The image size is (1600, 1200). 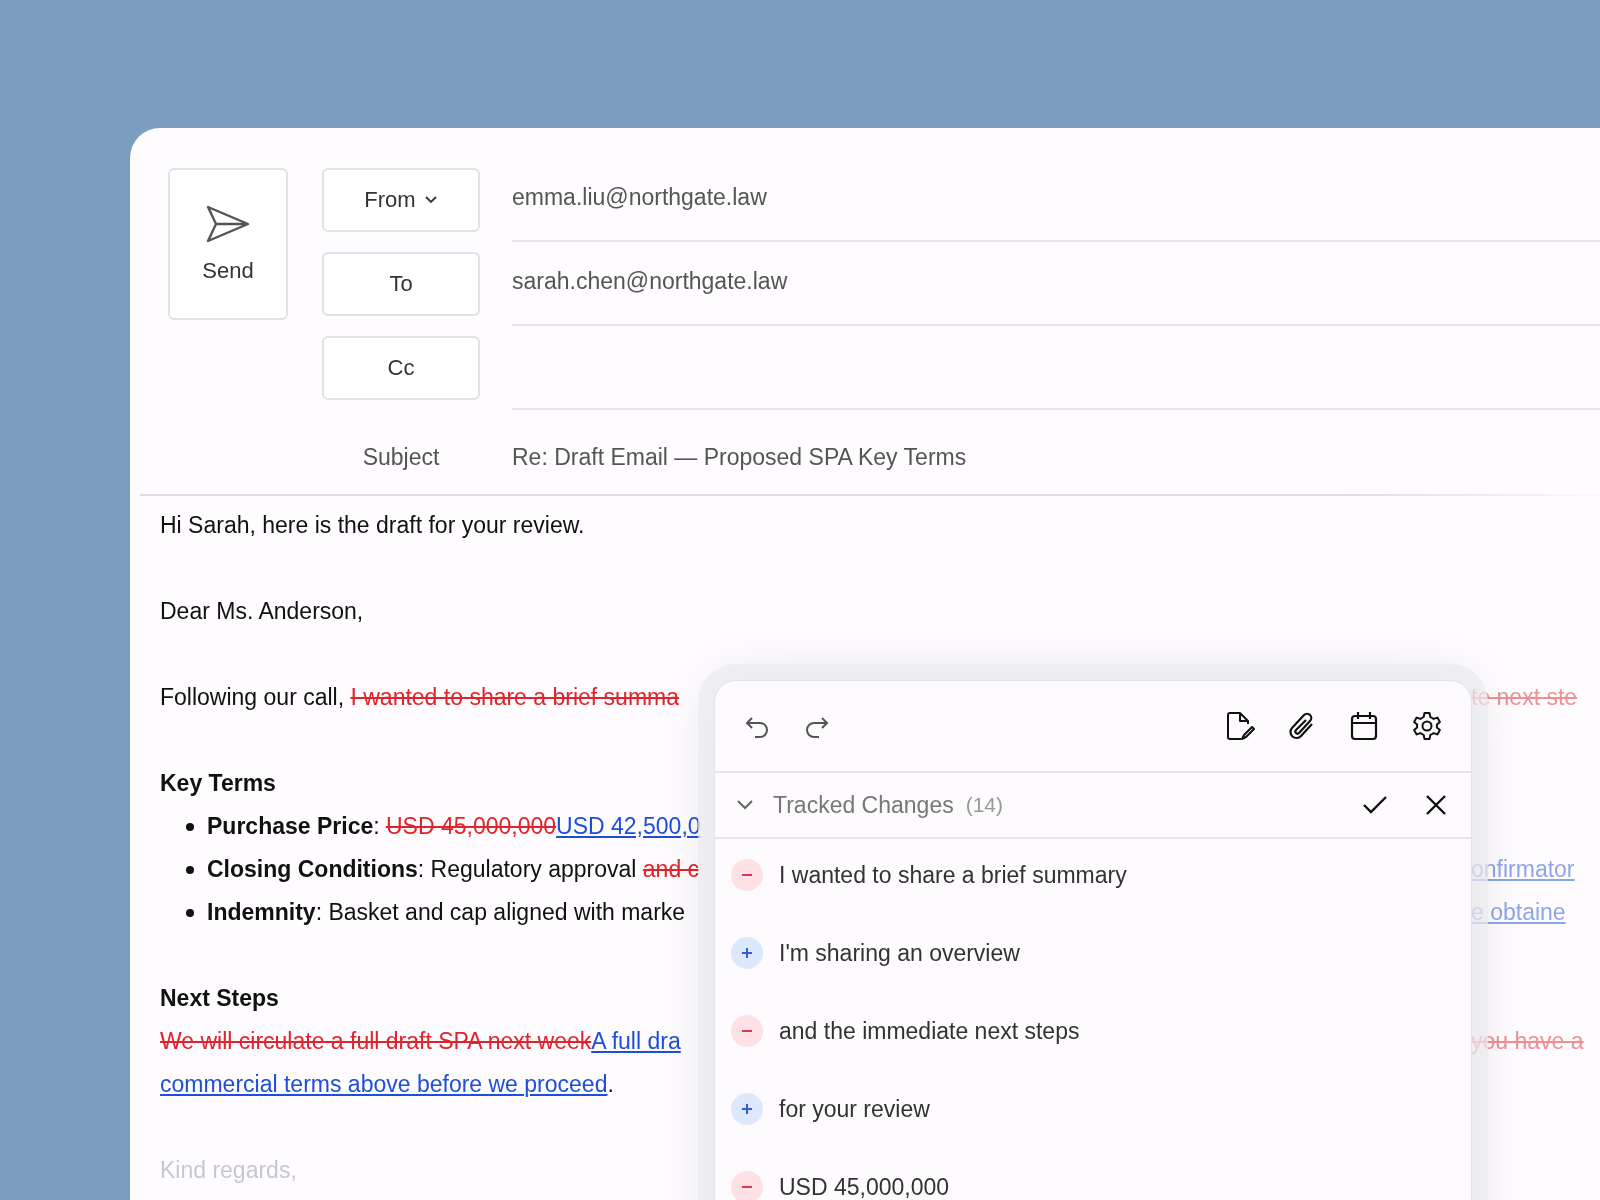 What do you see at coordinates (401, 368) in the screenshot?
I see `cc-button: Cc` at bounding box center [401, 368].